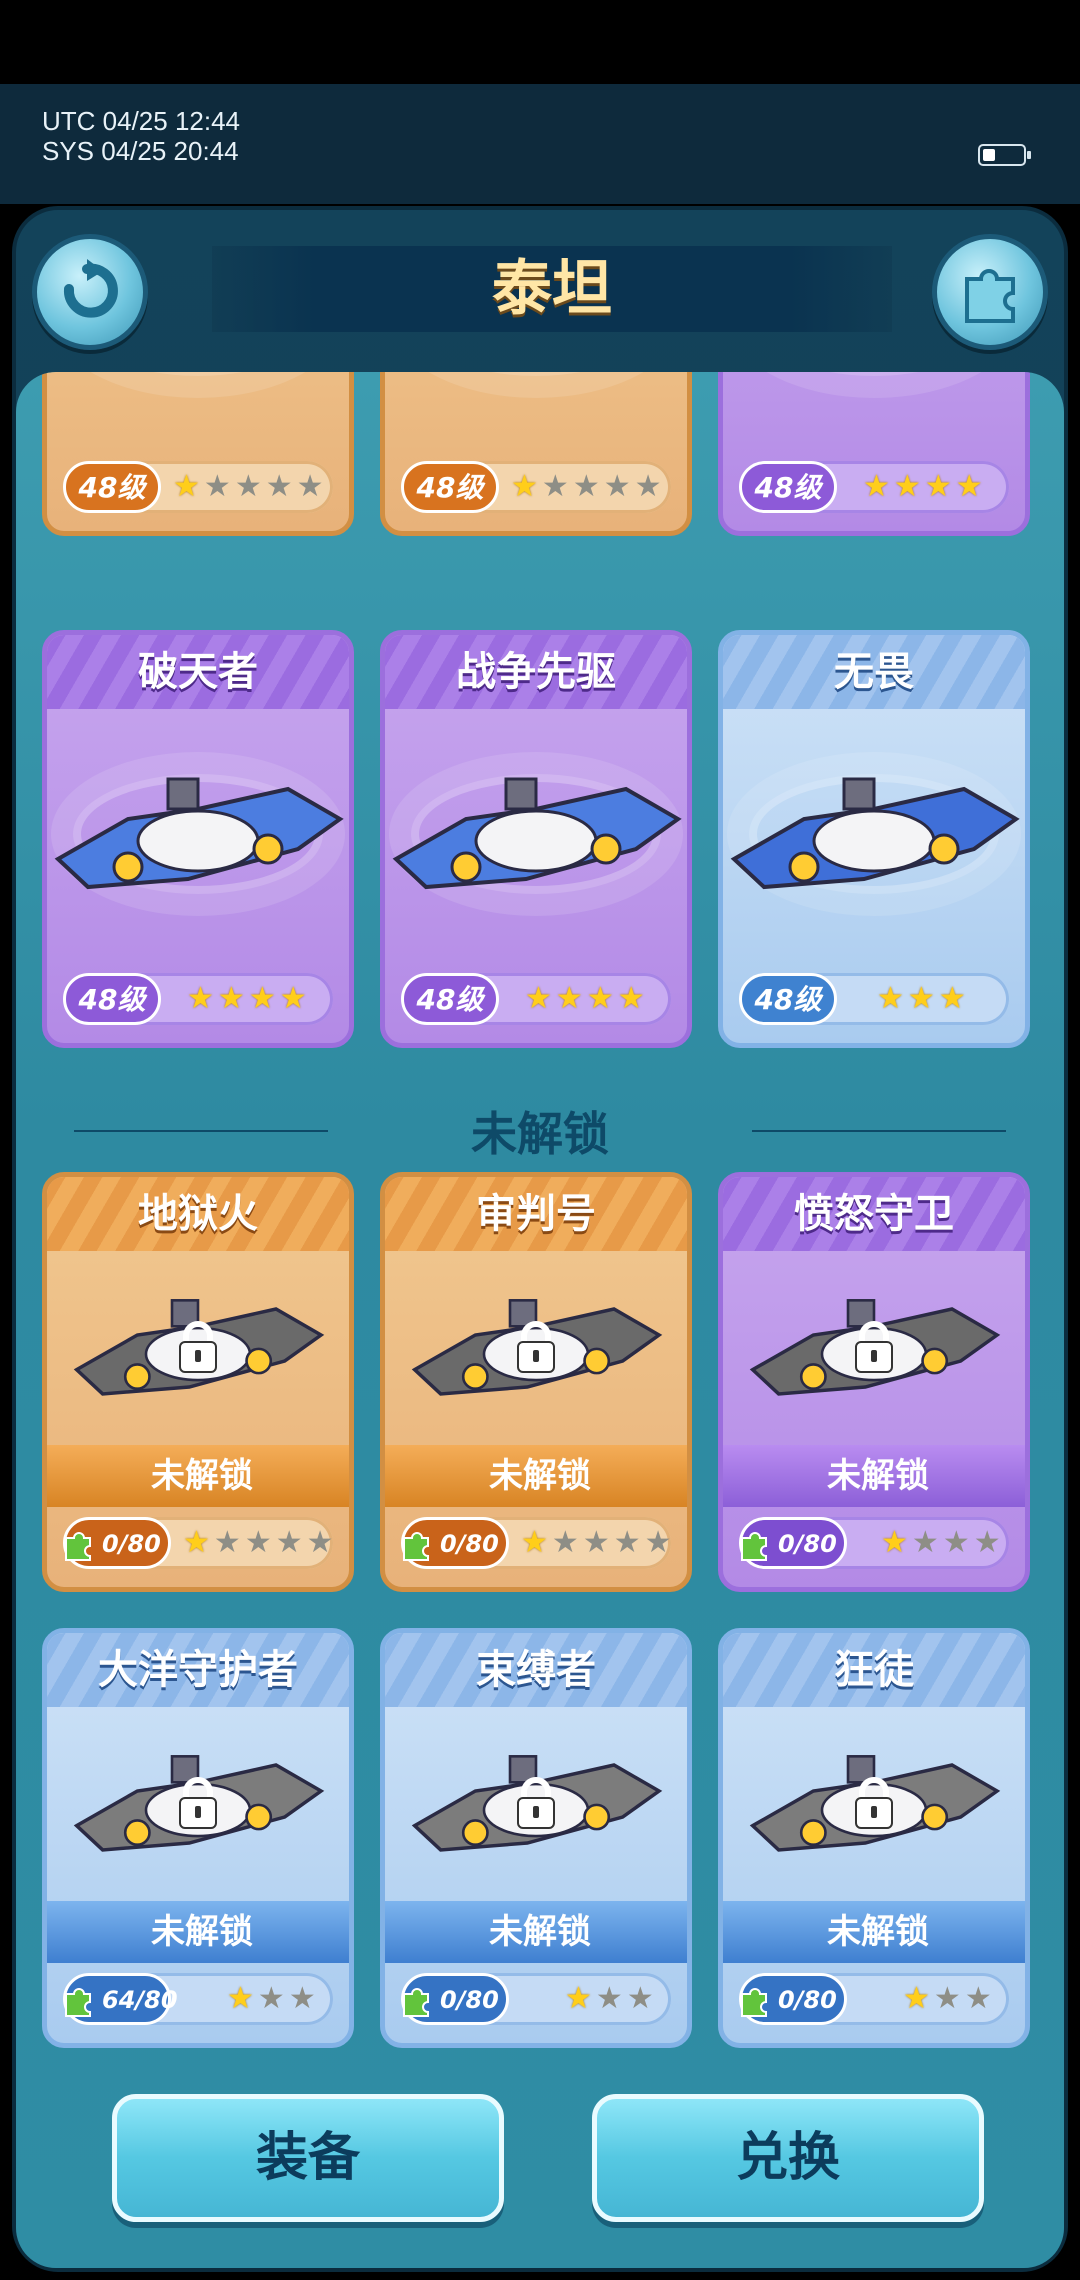 The height and width of the screenshot is (2280, 1080). I want to click on sys-time: SYS 04/25 20:44, so click(140, 151).